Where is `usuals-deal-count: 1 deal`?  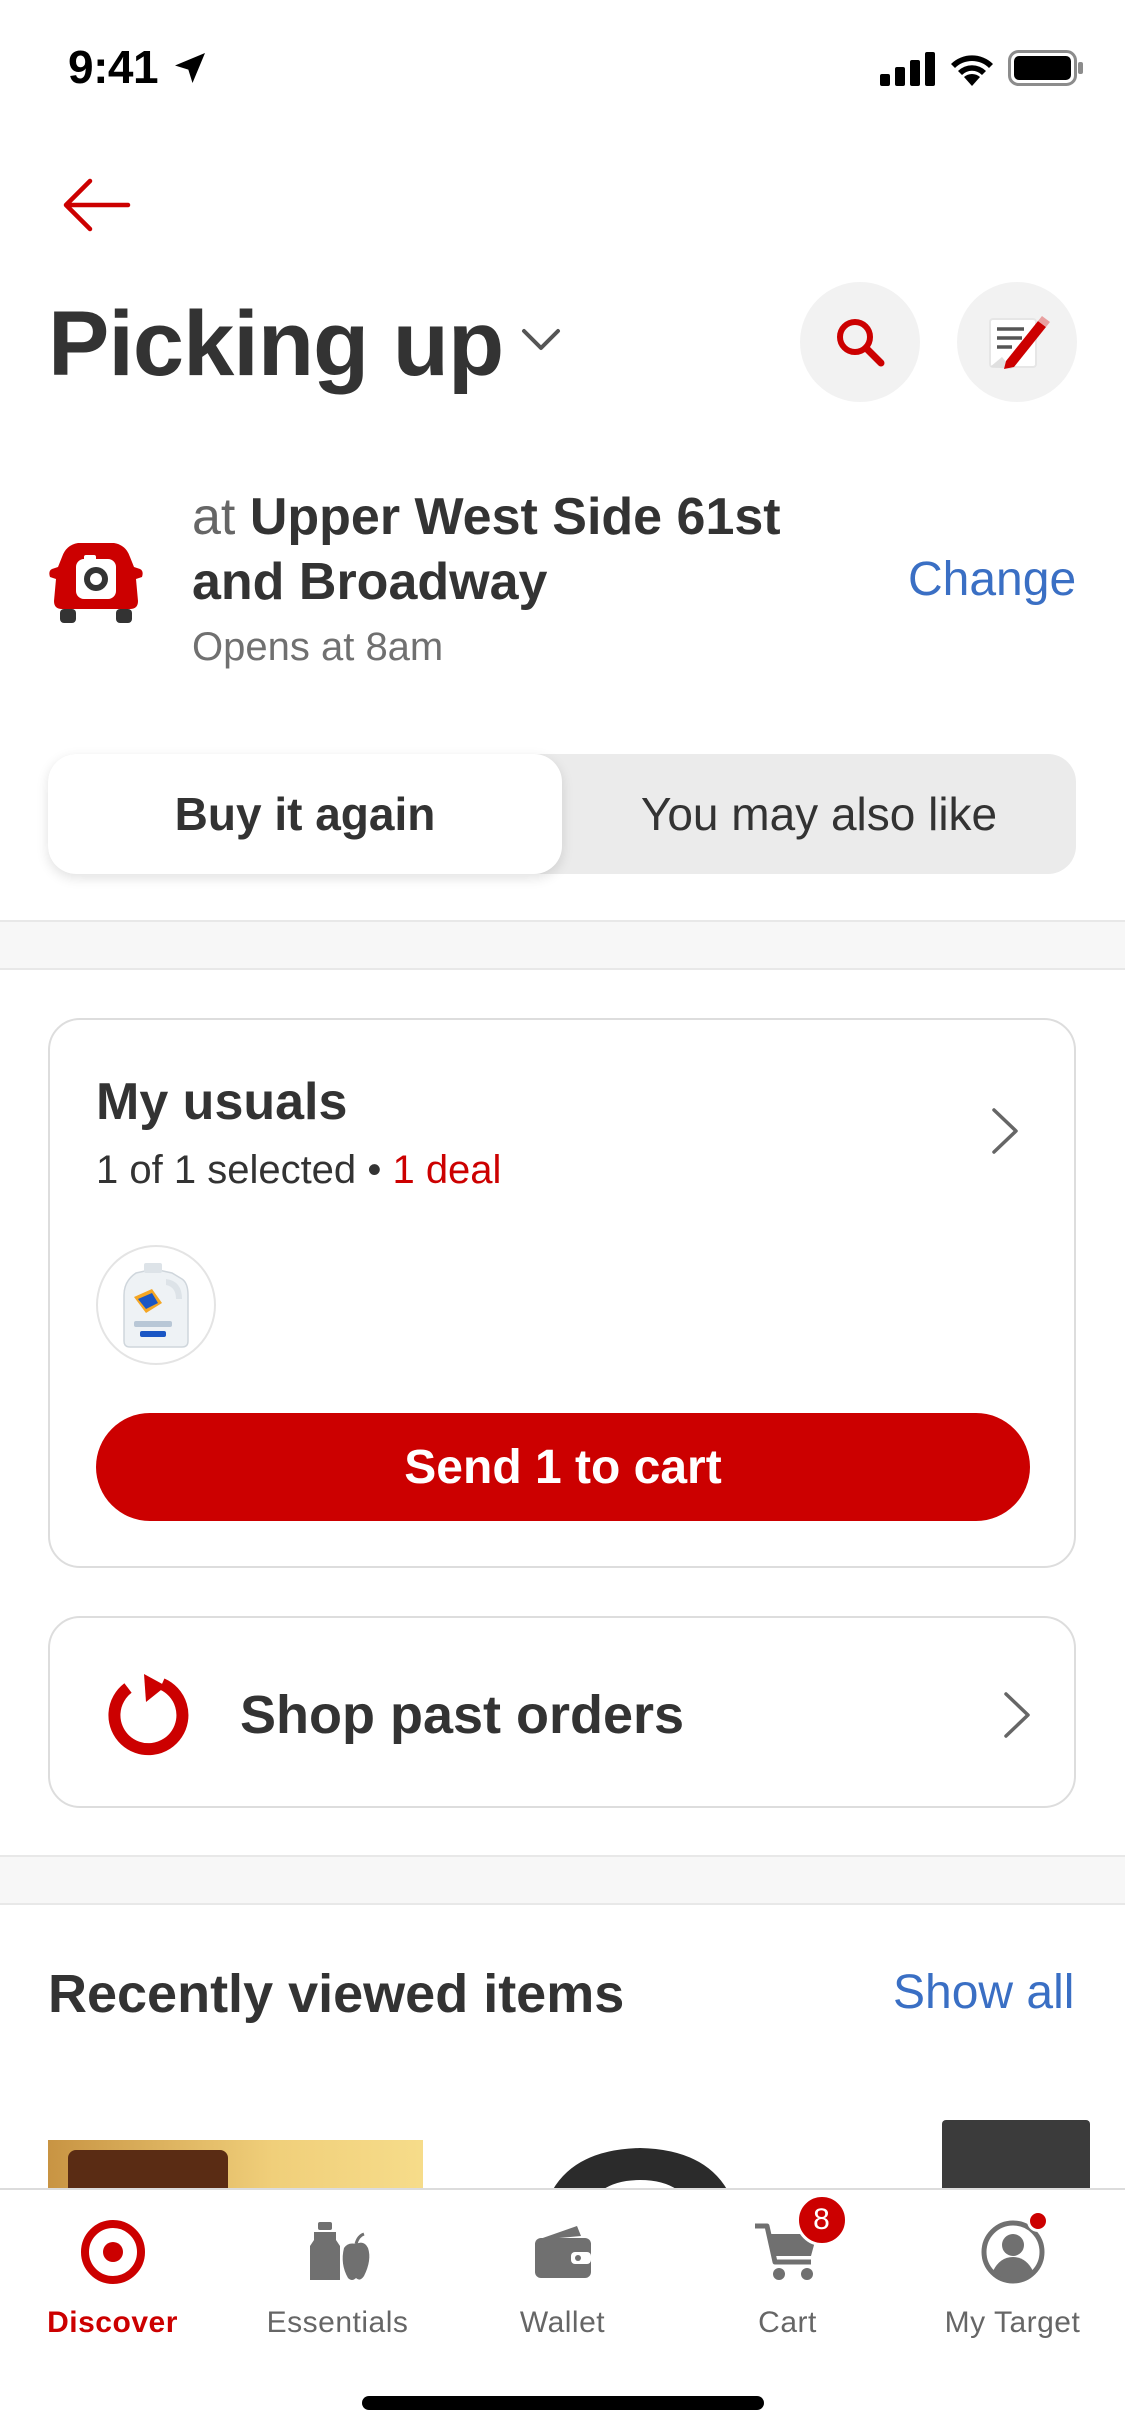
usuals-deal-count: 1 deal is located at coordinates (447, 1170).